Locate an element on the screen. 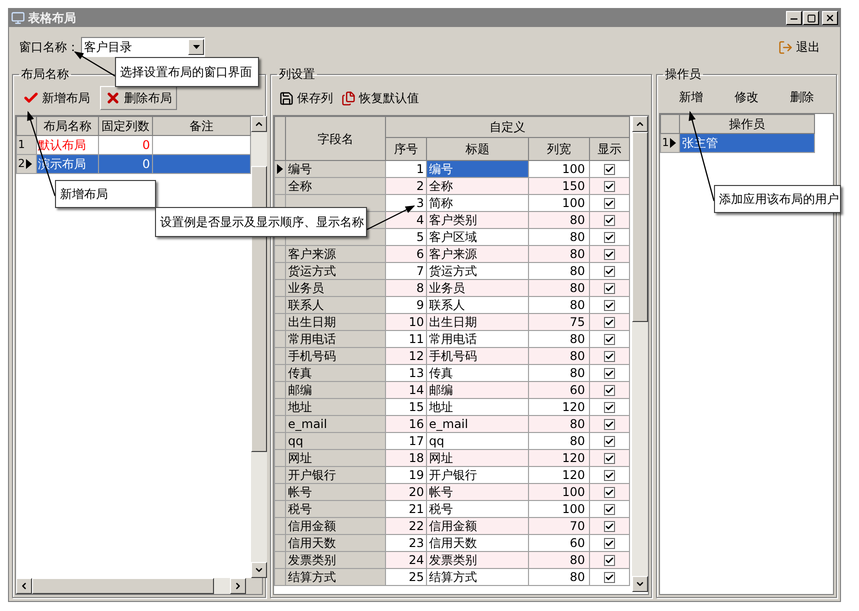 This screenshot has width=859, height=611. column-header: 序号 is located at coordinates (406, 149).